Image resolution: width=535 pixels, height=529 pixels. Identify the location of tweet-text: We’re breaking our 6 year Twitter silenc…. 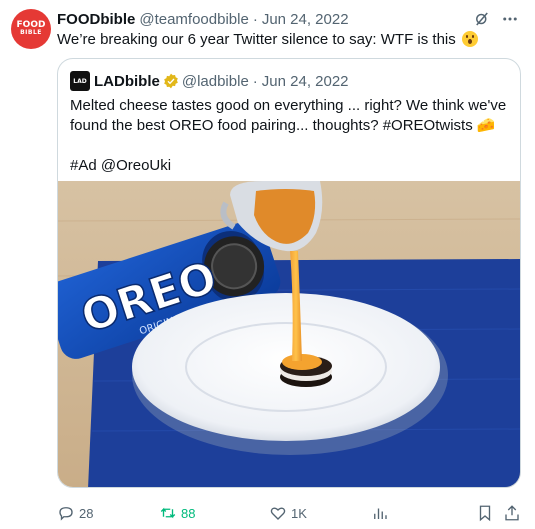
(288, 40).